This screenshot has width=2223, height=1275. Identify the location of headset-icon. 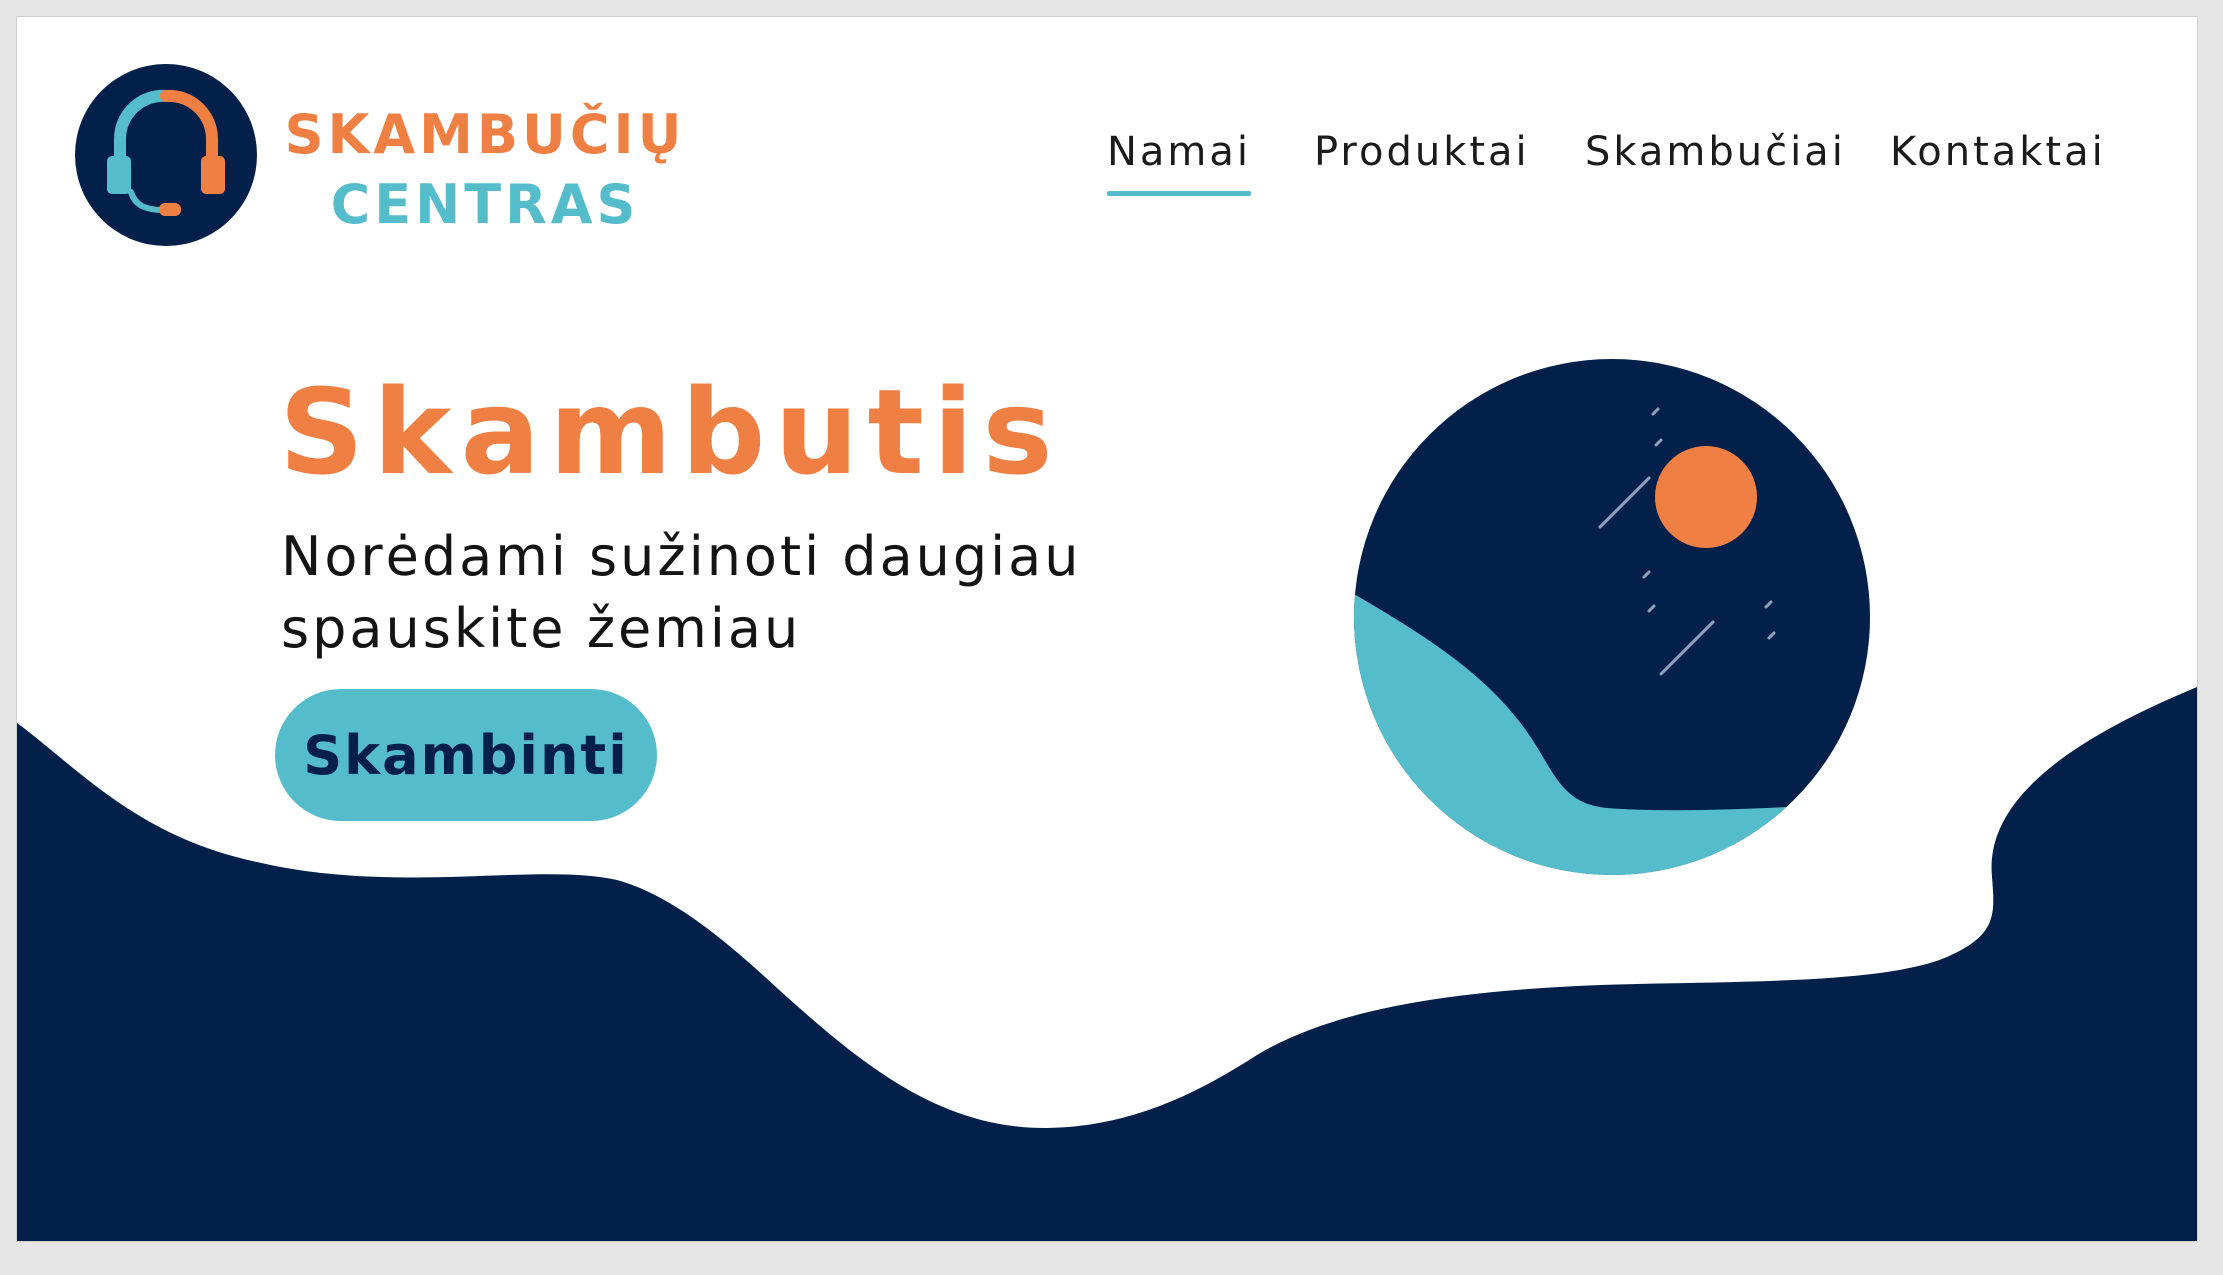
(166, 155).